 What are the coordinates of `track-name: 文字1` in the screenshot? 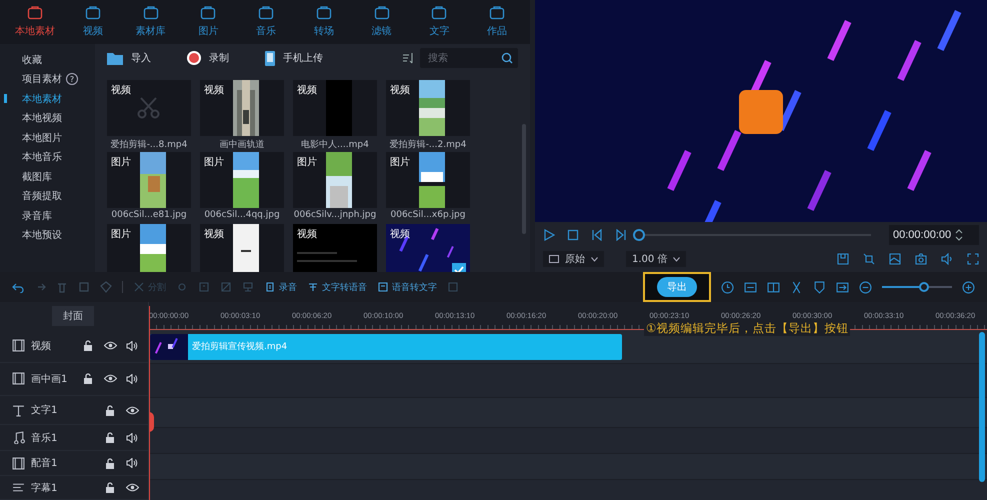 It's located at (44, 411).